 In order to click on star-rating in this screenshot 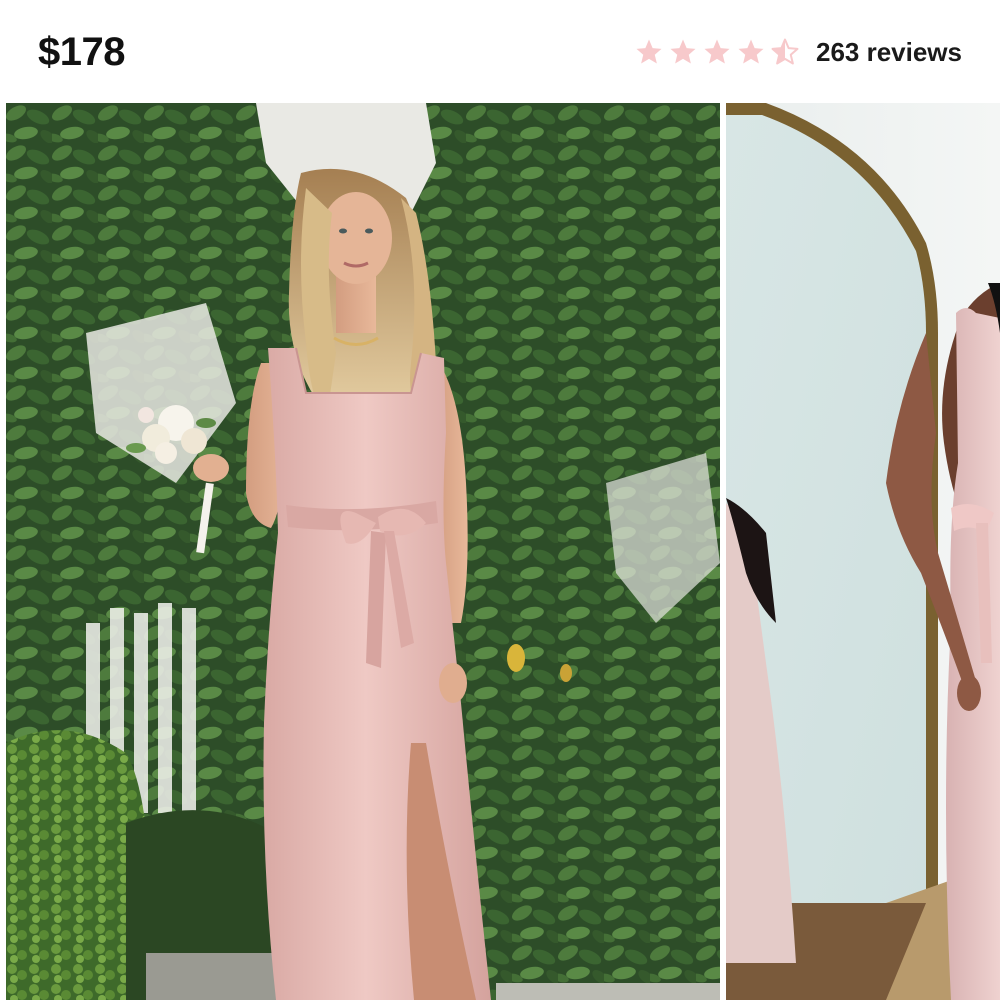, I will do `click(719, 52)`.